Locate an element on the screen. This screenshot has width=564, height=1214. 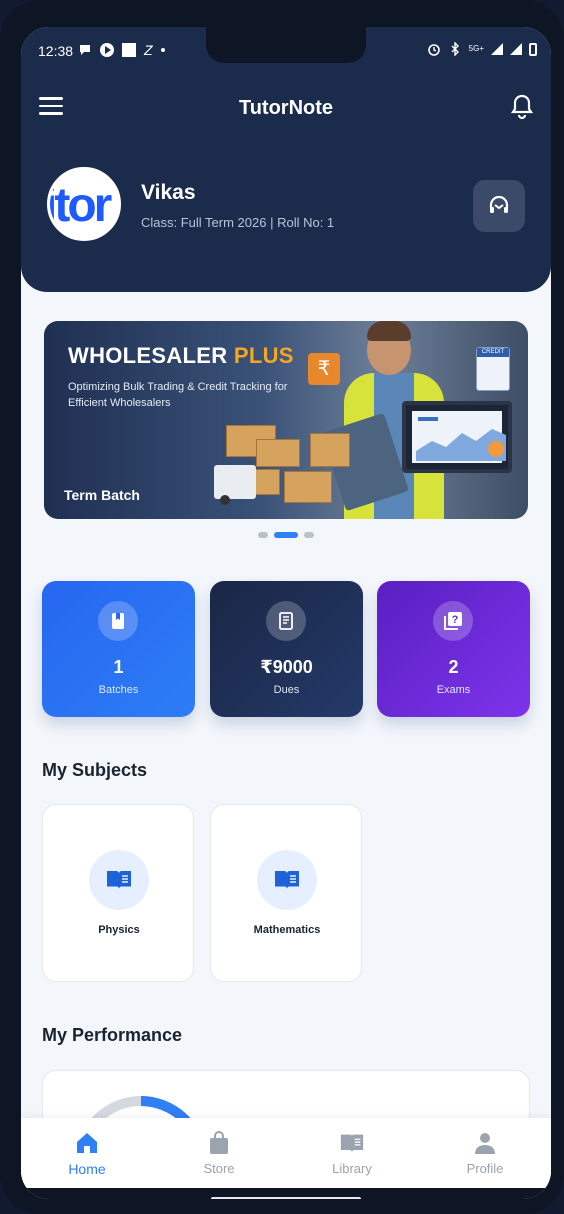
subject-card-mathematics: Mathematics is located at coordinates (286, 893).